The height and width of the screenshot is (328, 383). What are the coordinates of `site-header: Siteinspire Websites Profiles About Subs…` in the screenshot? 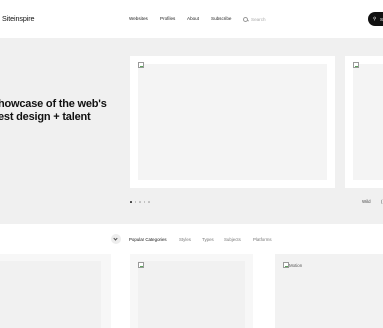 It's located at (191, 19).